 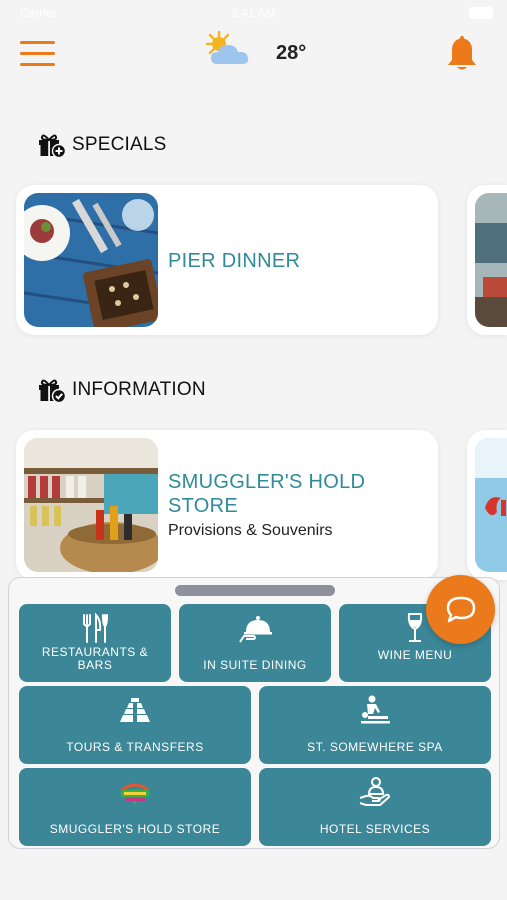 I want to click on gift-plus-icon, so click(x=52, y=146).